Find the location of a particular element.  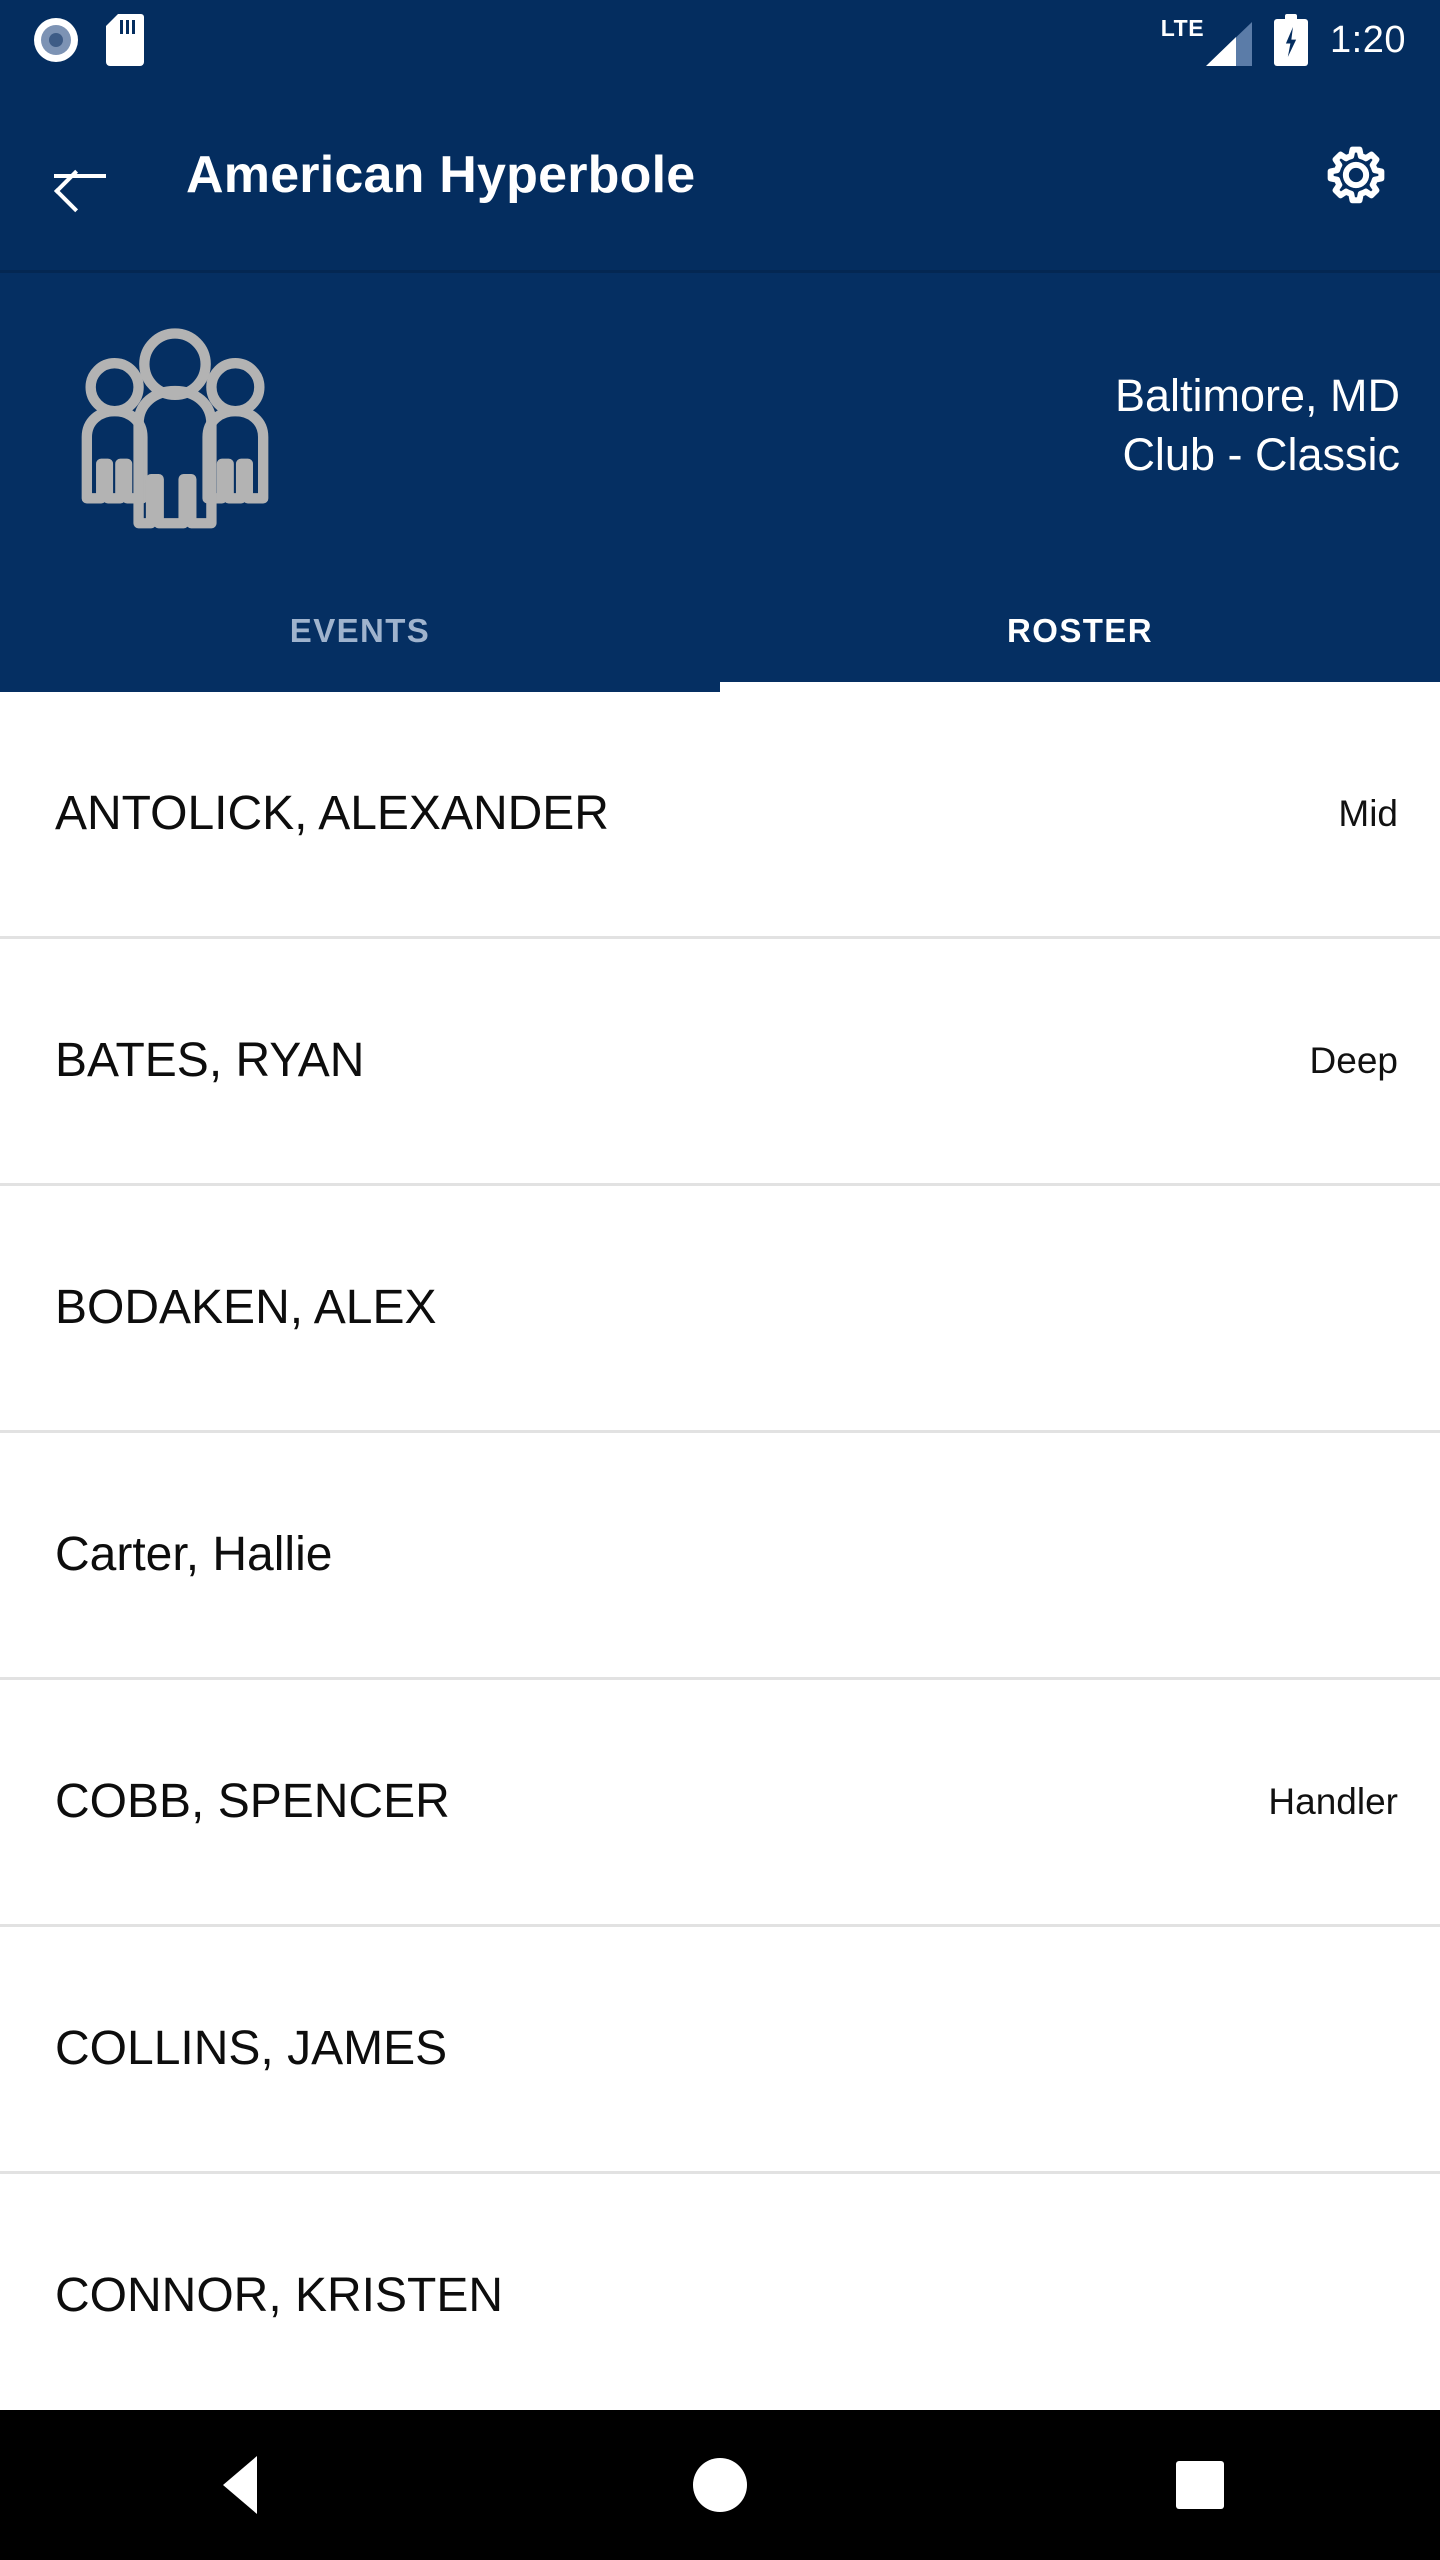

table-row: COBB, SPENCER Handler is located at coordinates (720, 1803).